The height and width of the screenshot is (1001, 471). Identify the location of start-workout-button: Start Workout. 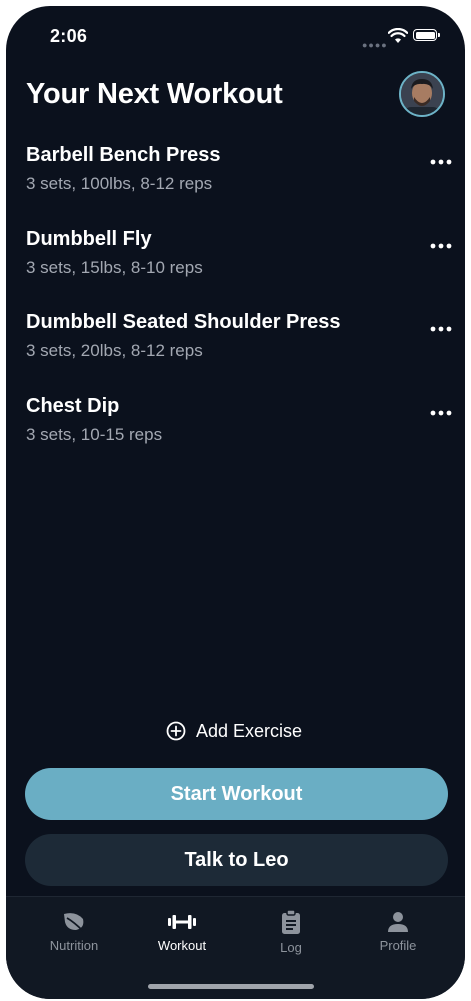
(236, 794).